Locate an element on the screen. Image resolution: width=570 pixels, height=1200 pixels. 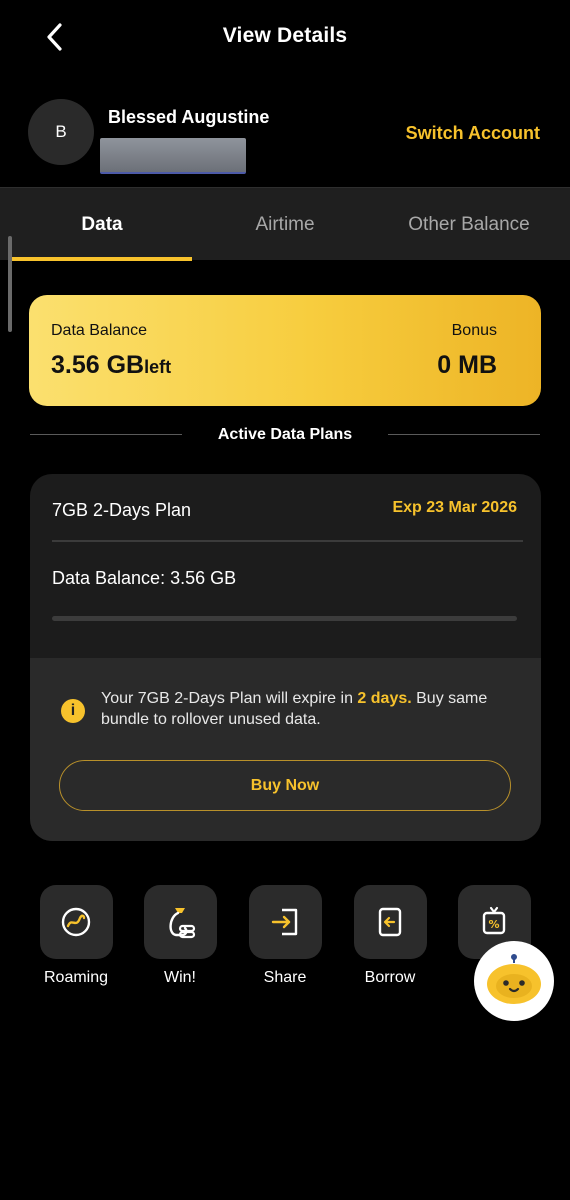
shortcut-borrow: Borrow is located at coordinates (390, 936).